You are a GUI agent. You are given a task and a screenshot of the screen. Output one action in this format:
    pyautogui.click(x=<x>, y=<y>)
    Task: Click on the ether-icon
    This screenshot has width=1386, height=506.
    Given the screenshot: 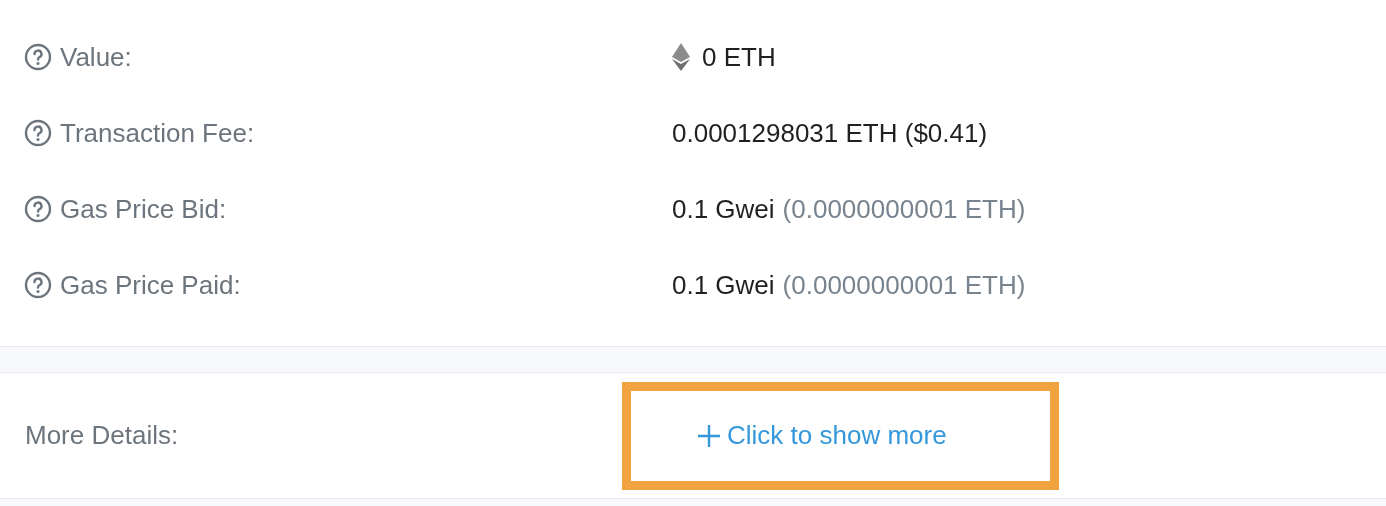 What is the action you would take?
    pyautogui.click(x=681, y=57)
    